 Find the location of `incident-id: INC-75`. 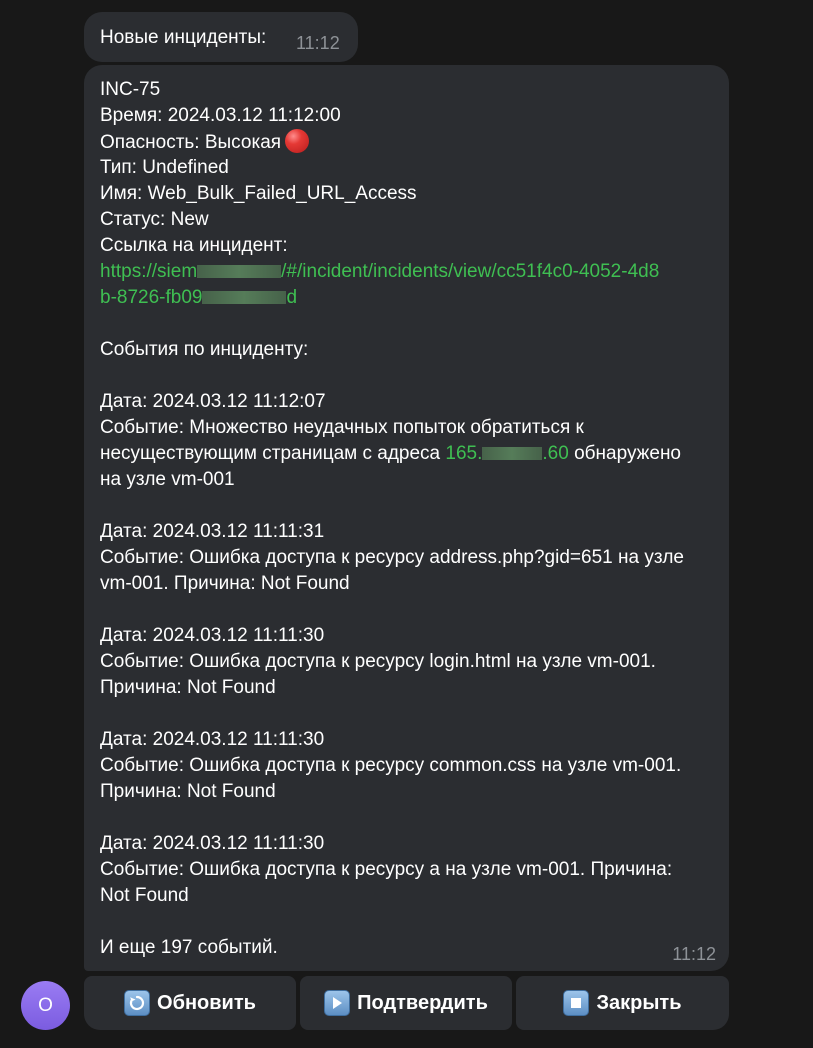

incident-id: INC-75 is located at coordinates (130, 89).